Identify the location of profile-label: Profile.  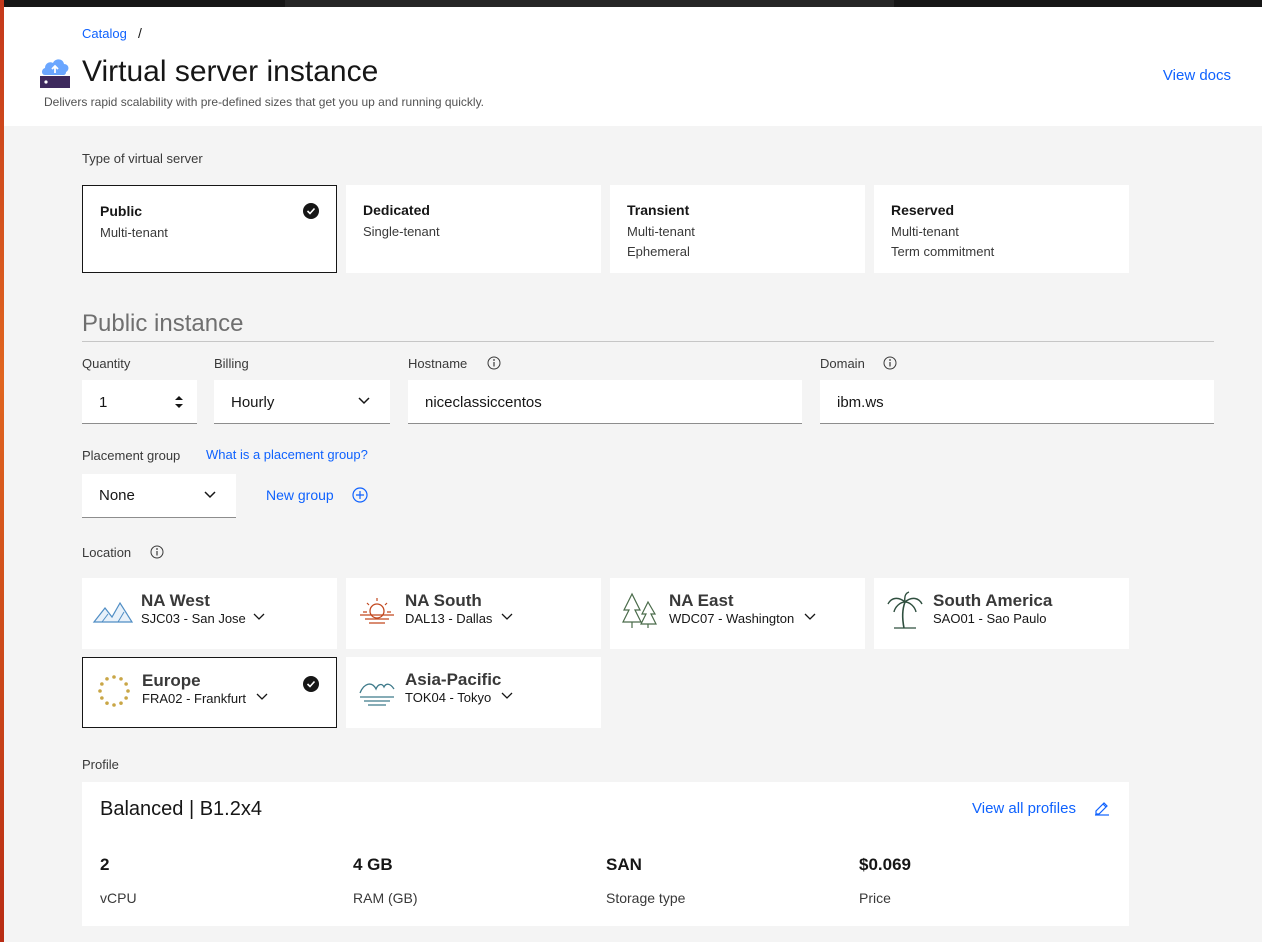
(100, 764).